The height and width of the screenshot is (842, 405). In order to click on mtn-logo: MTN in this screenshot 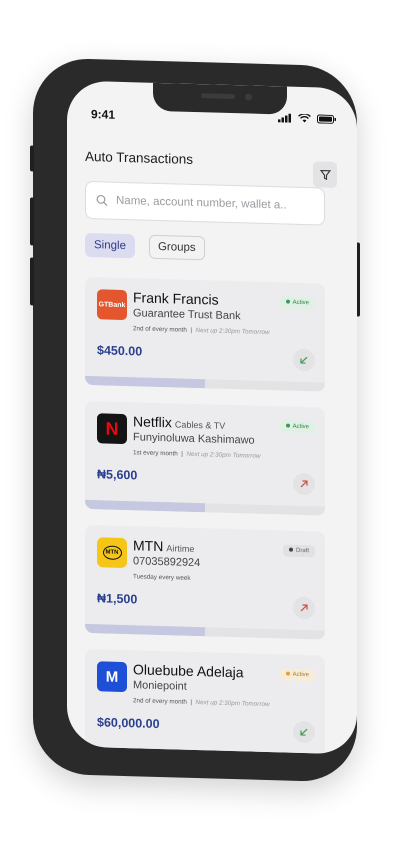, I will do `click(112, 553)`.